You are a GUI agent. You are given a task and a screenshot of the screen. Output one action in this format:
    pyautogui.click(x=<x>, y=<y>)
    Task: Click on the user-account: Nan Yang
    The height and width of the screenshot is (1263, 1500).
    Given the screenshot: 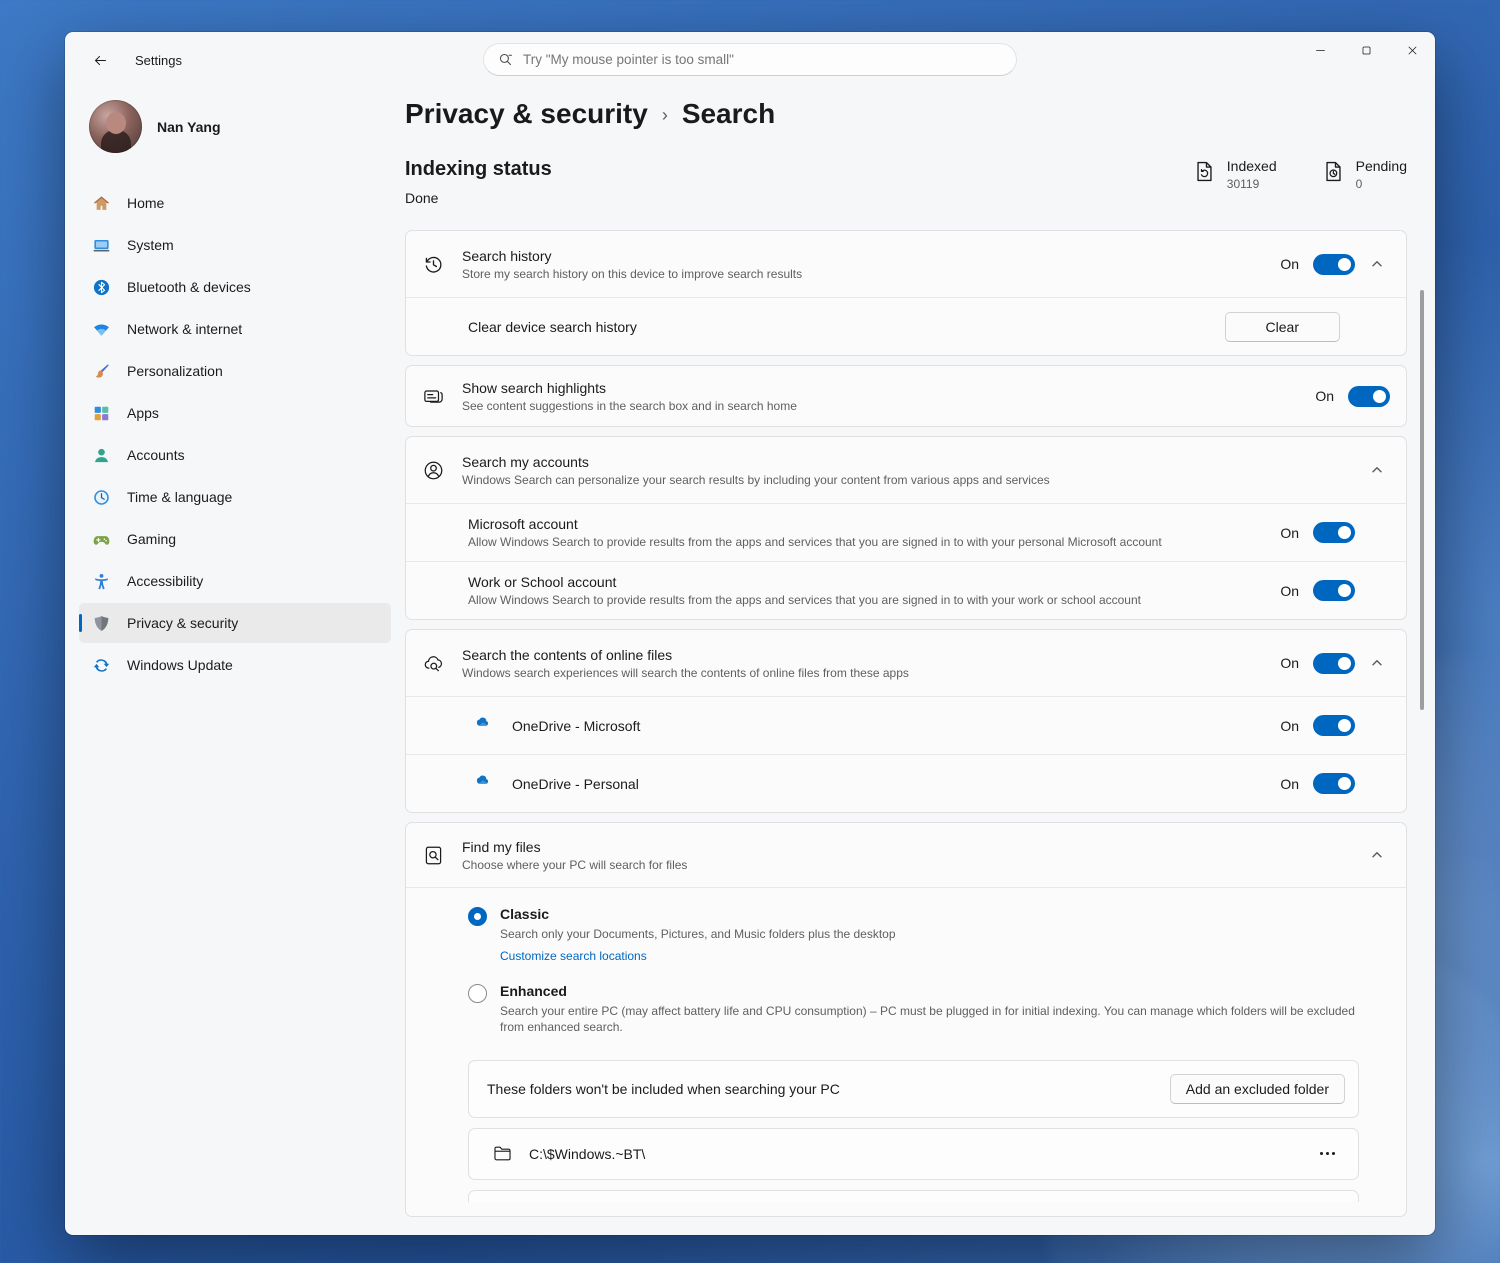 What is the action you would take?
    pyautogui.click(x=247, y=126)
    